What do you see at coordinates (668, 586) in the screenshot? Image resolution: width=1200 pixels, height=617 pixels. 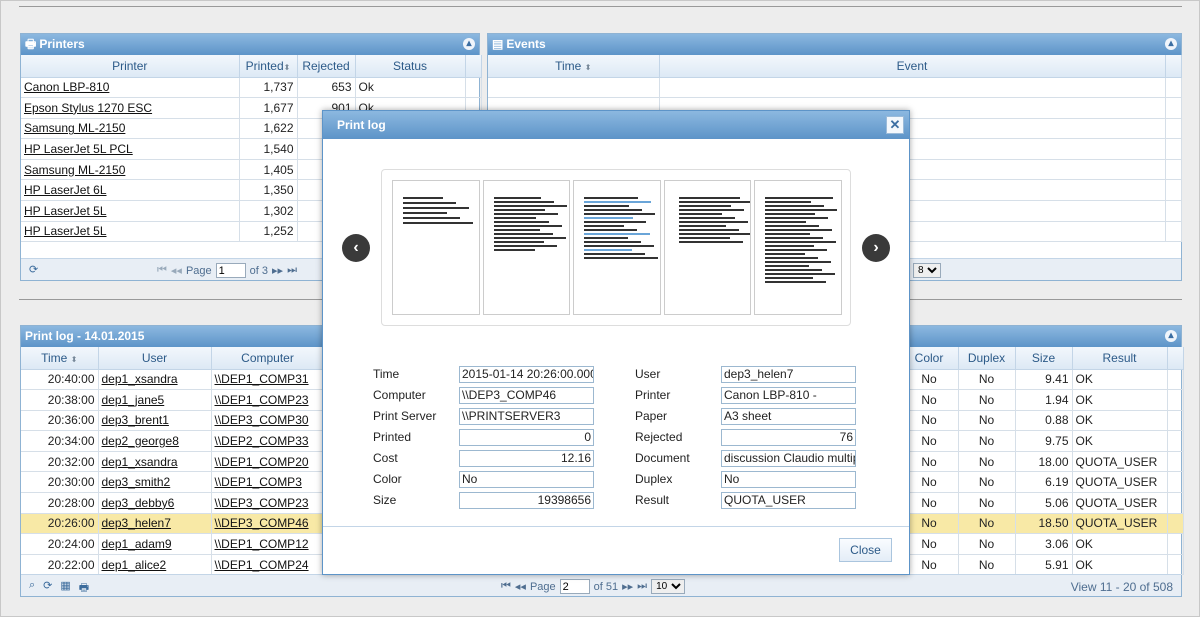 I see `page-size-select: 10` at bounding box center [668, 586].